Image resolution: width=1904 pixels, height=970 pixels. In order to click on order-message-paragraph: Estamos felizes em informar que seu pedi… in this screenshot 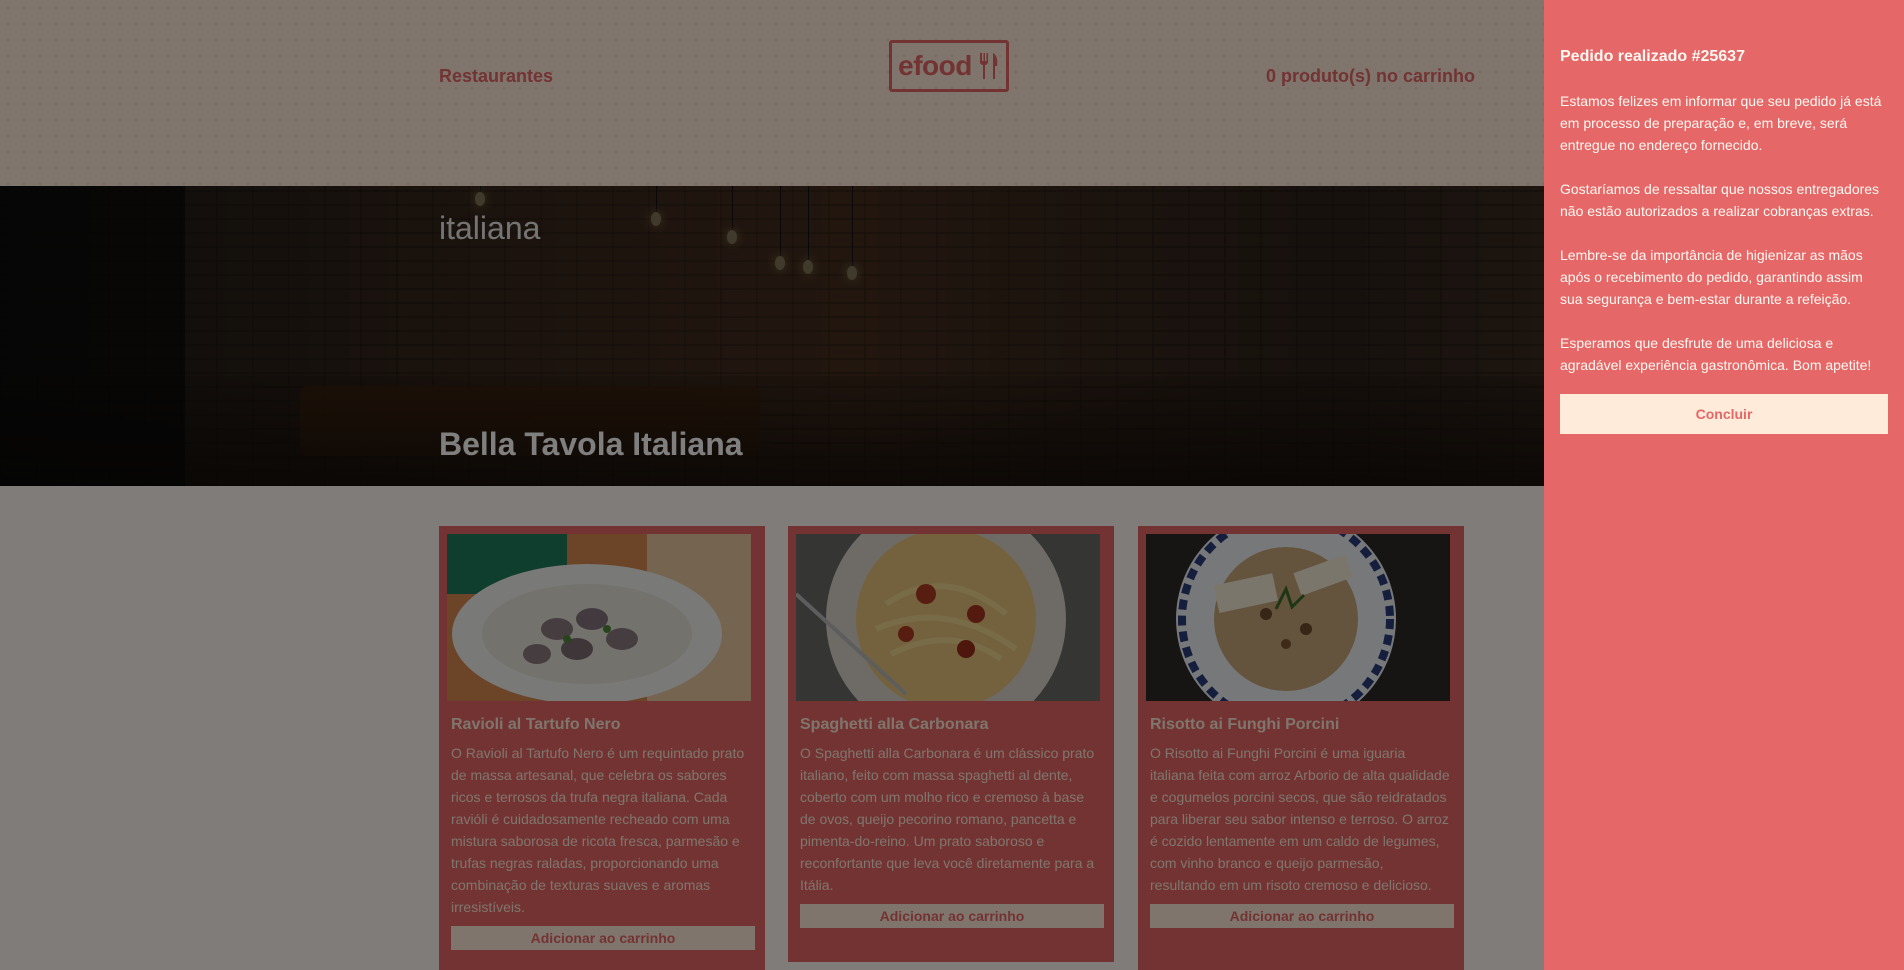, I will do `click(1721, 123)`.